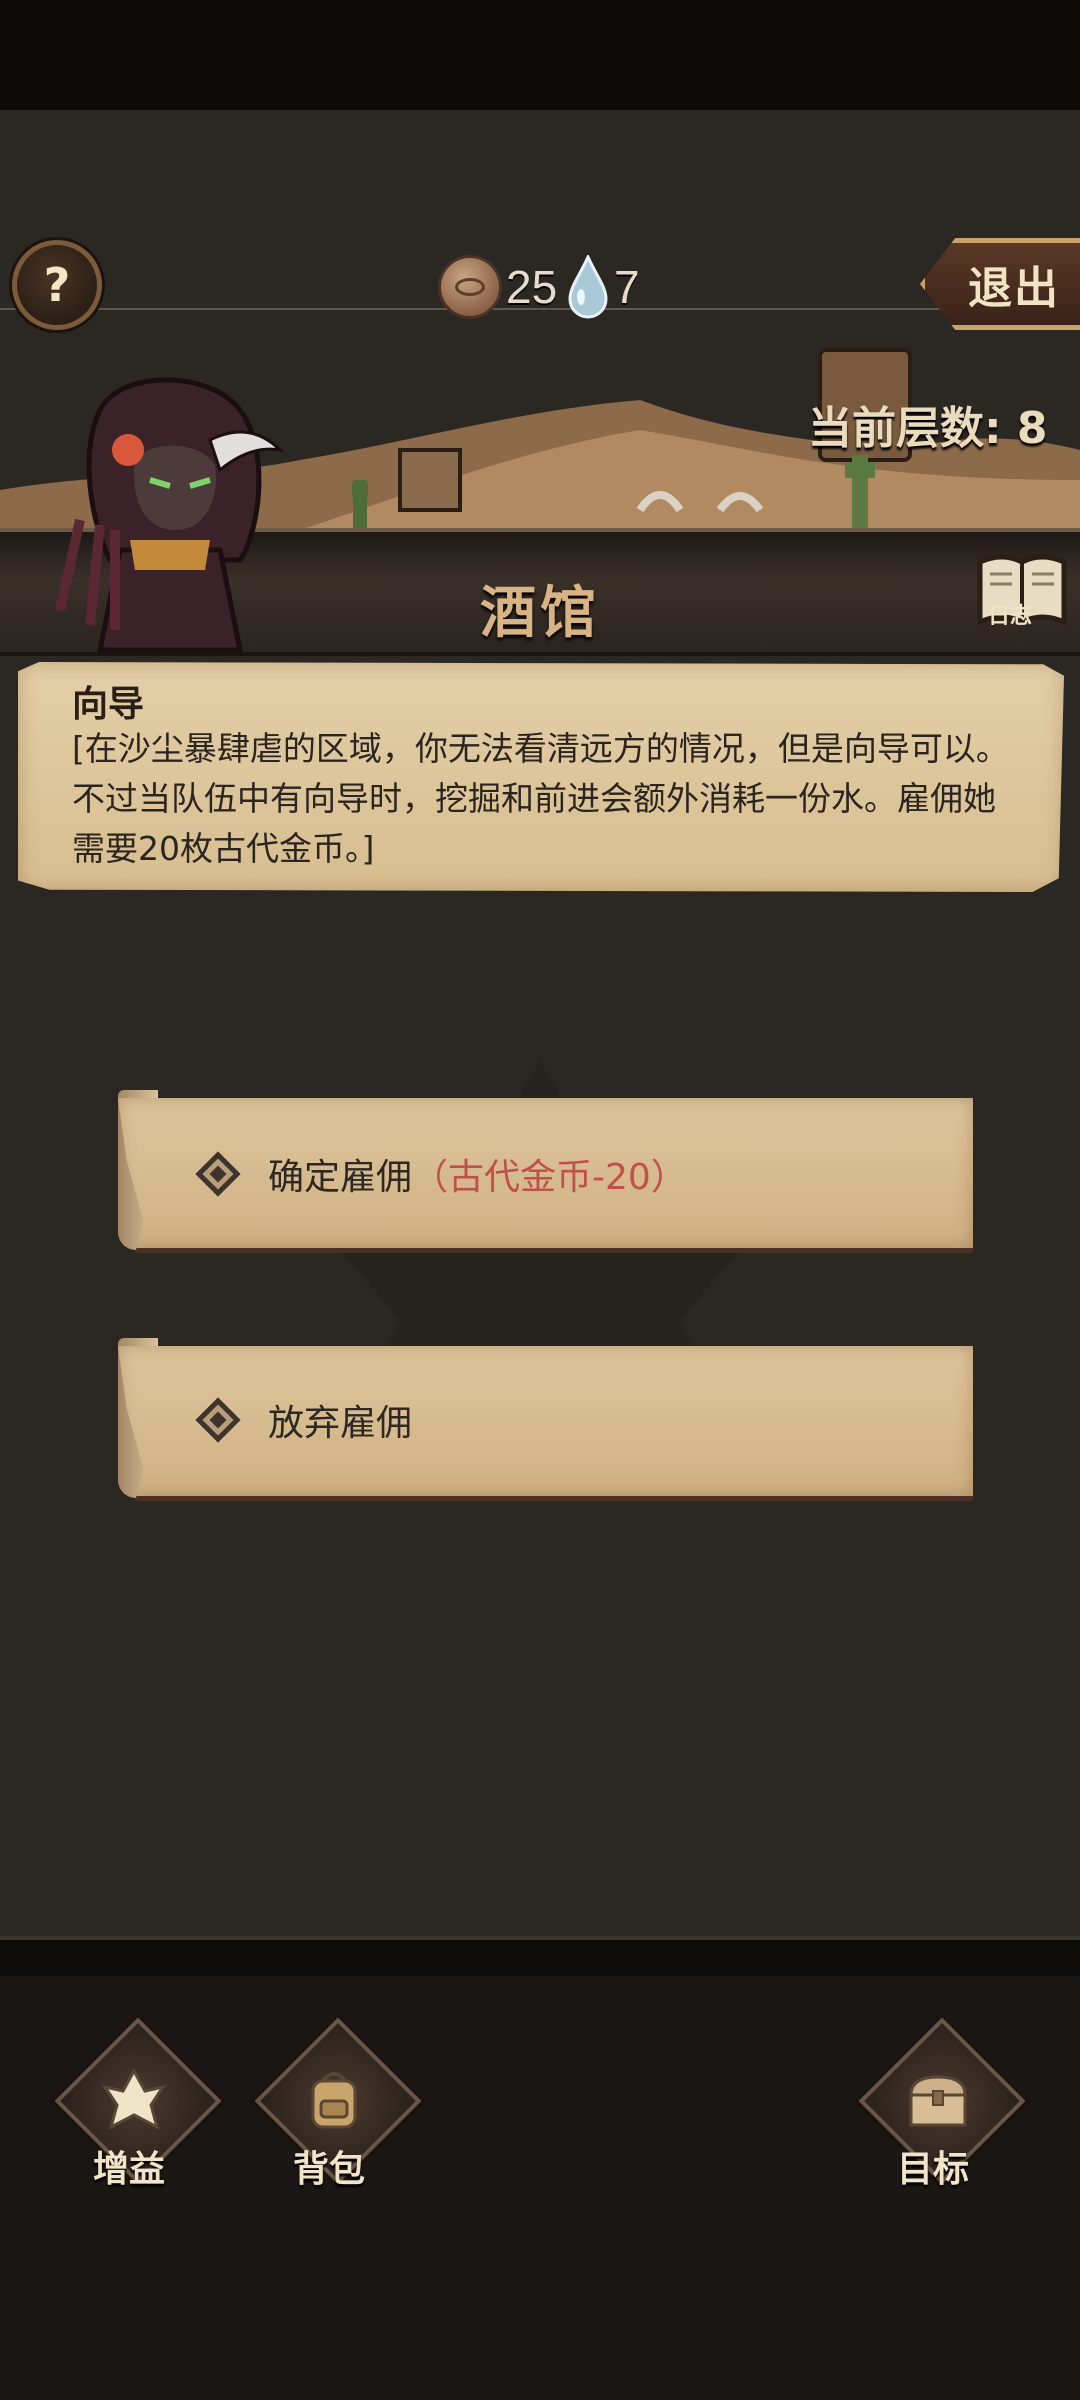  Describe the element at coordinates (1014, 288) in the screenshot. I see `exit-label: 退出` at that location.